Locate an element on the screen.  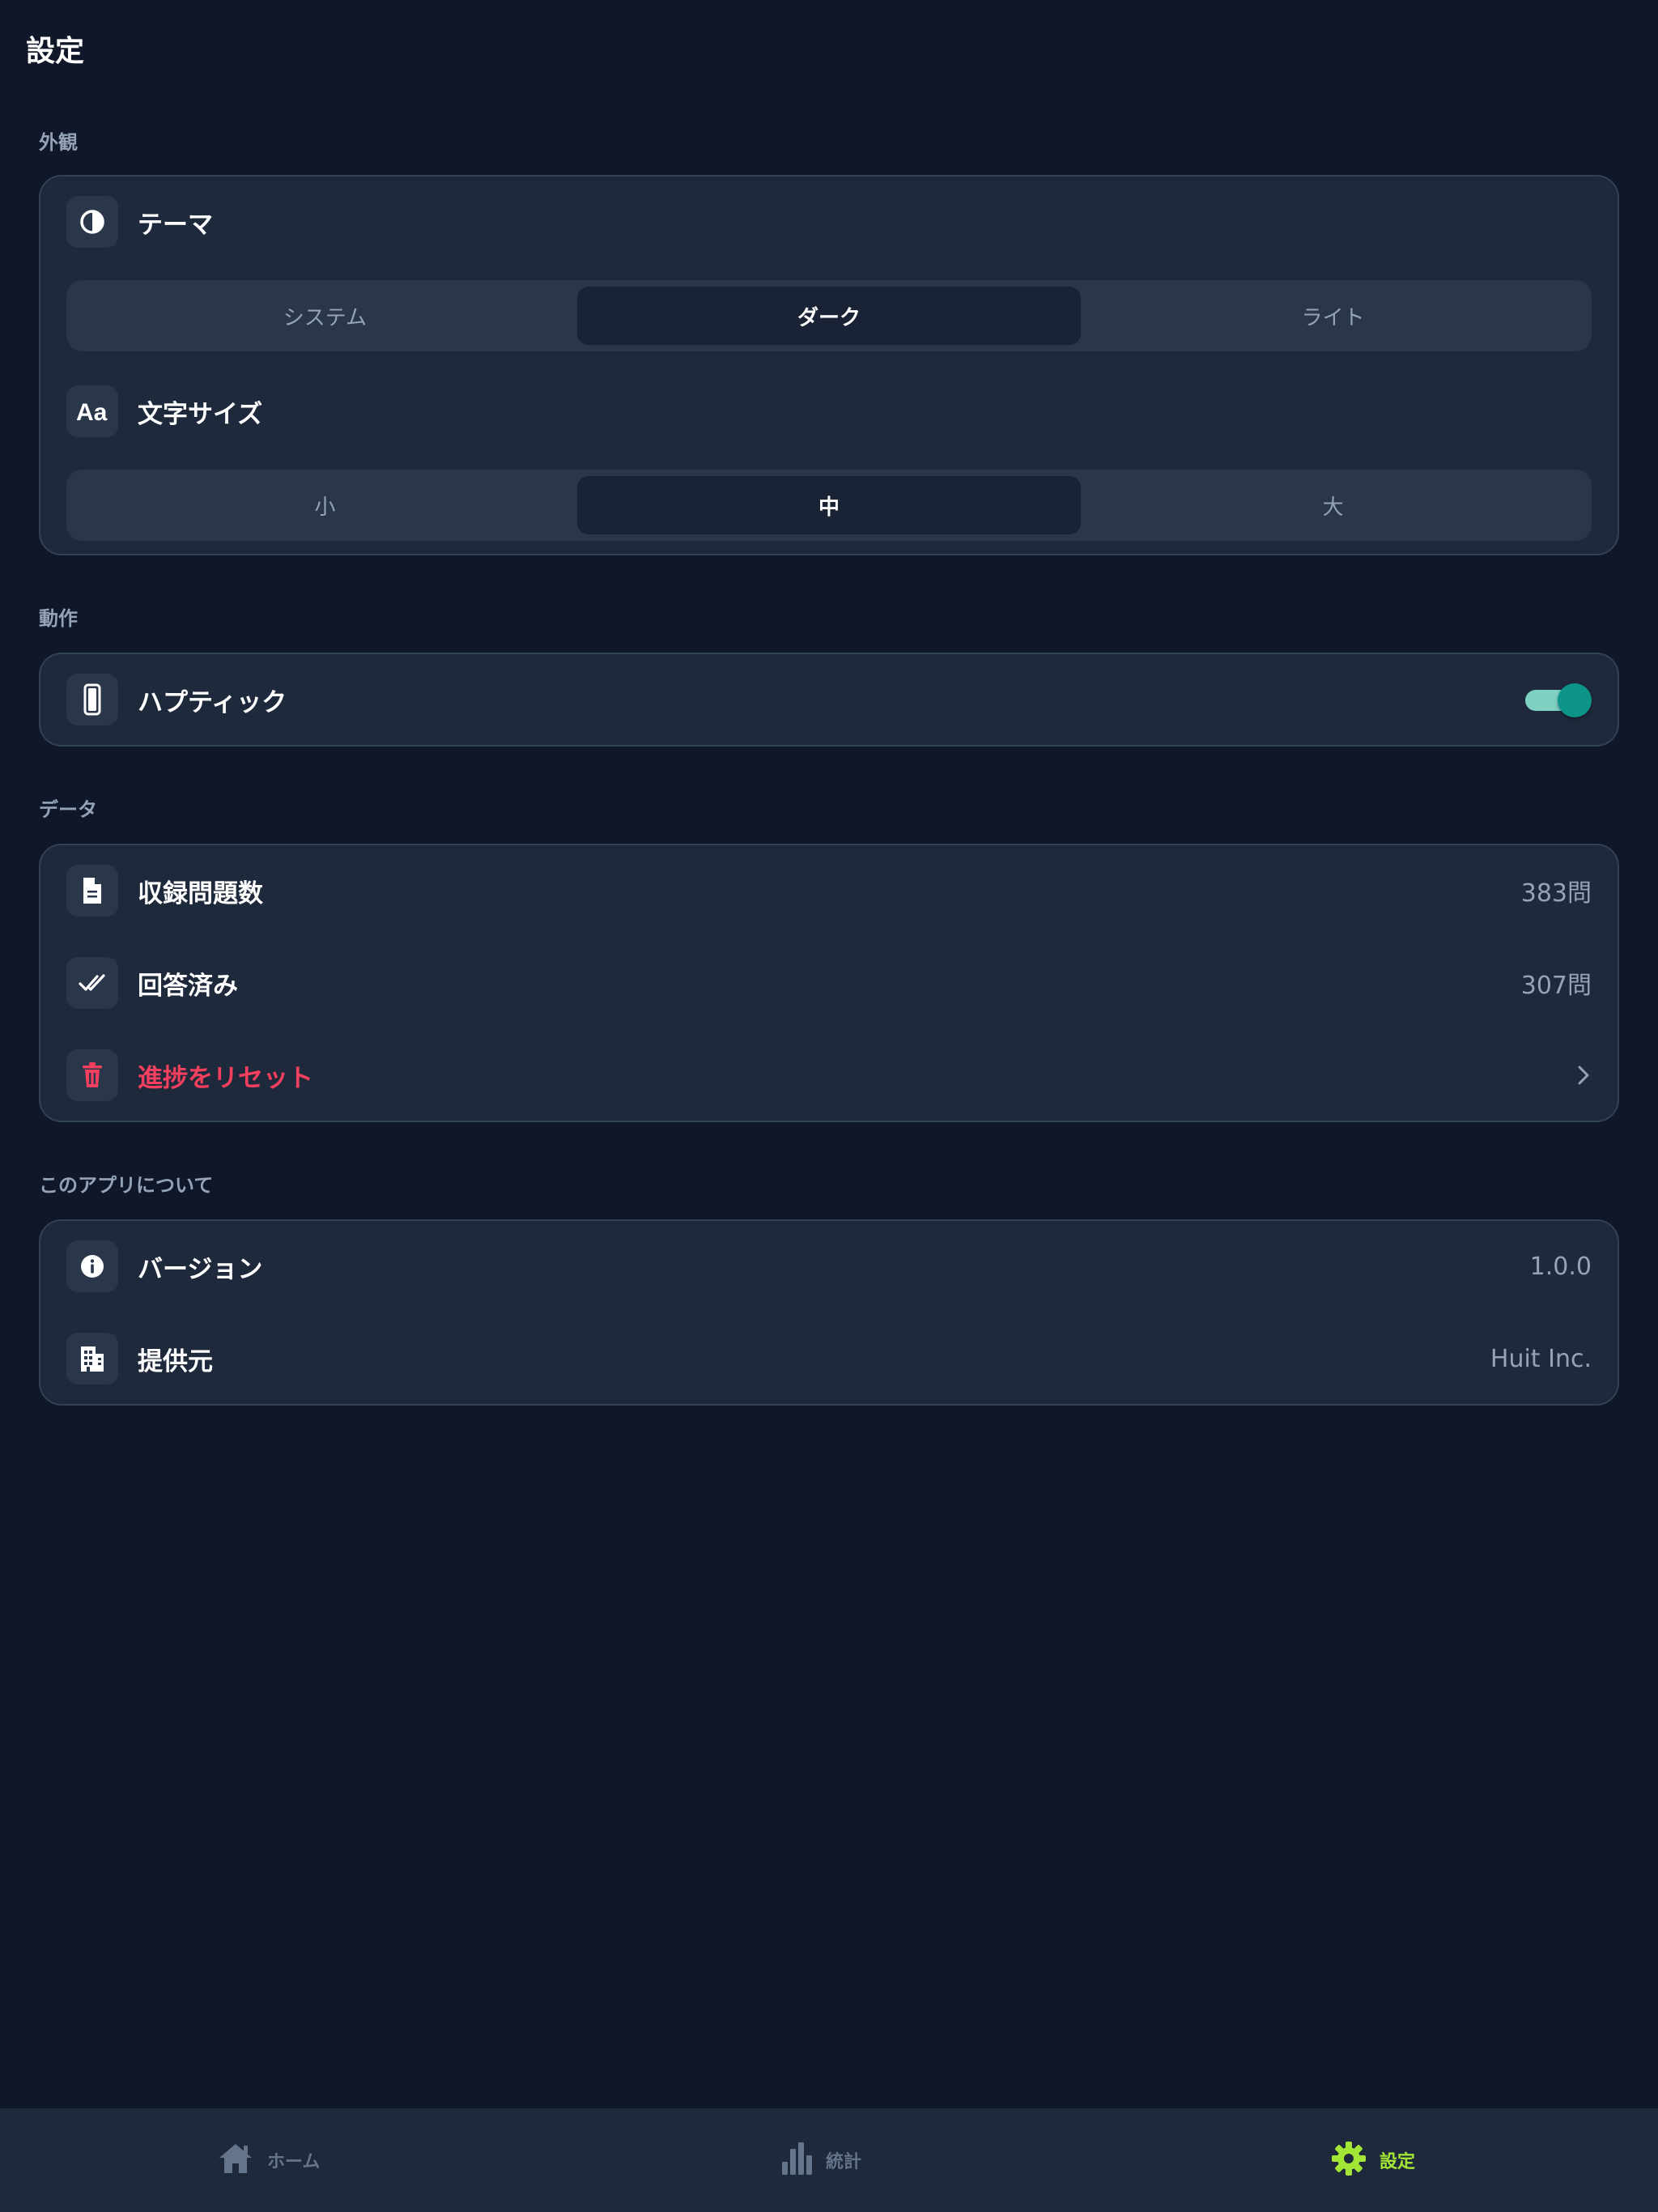
theme-option-light: ライト is located at coordinates (1333, 316).